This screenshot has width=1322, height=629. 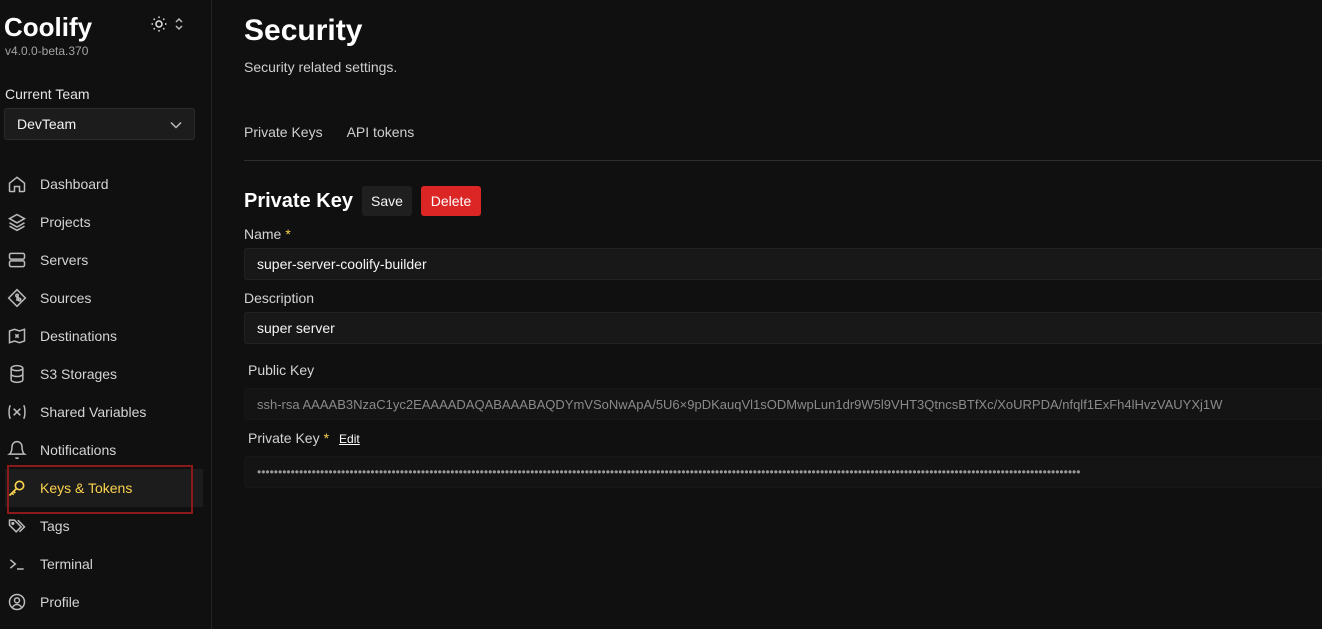 I want to click on sidebar-item-sources: Sources, so click(x=106, y=298).